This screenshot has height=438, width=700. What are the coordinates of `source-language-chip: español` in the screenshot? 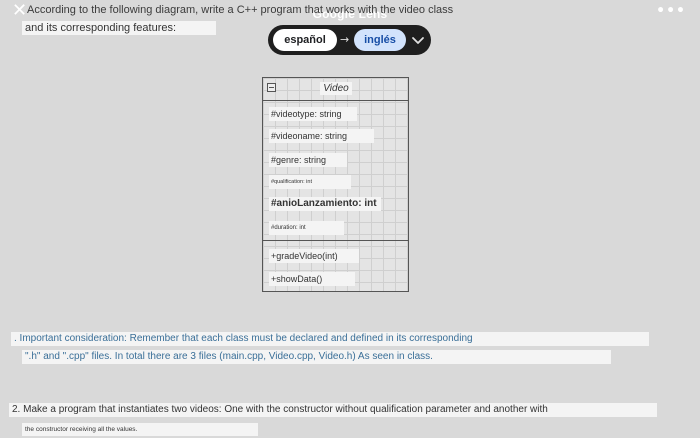 It's located at (305, 40).